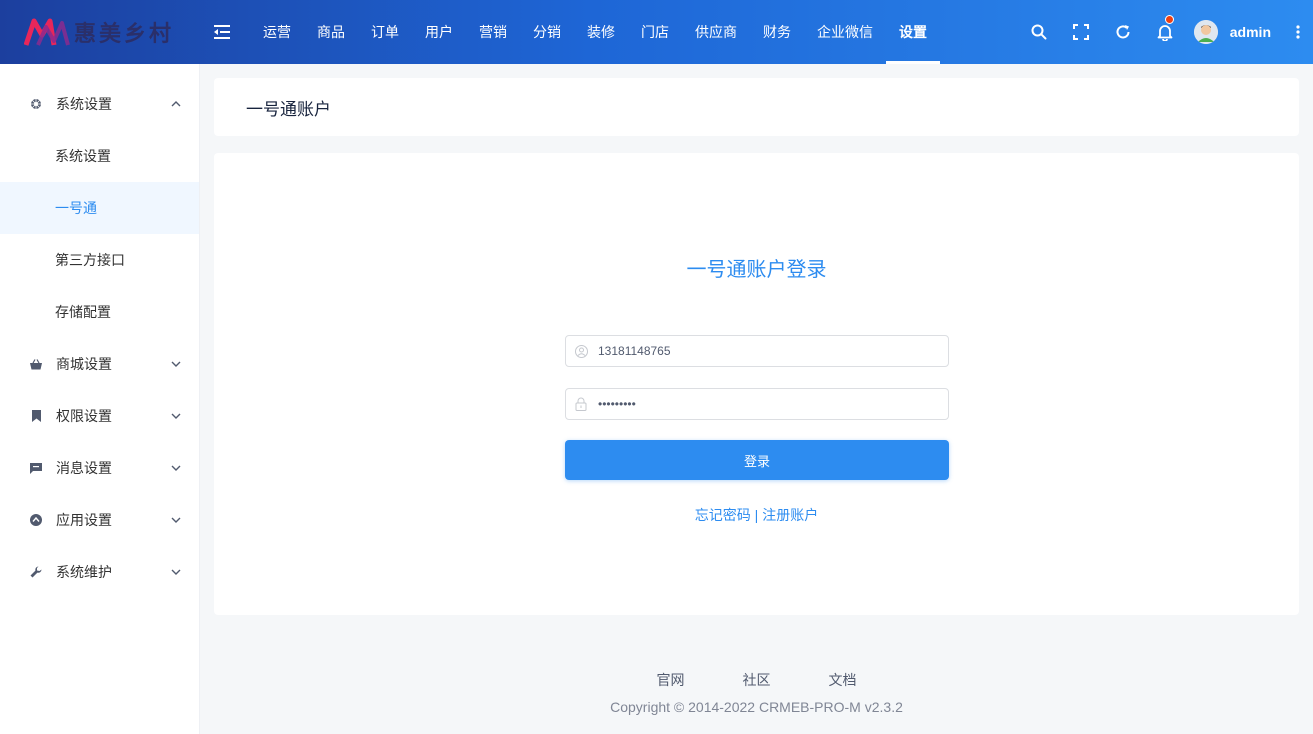  Describe the element at coordinates (84, 520) in the screenshot. I see `sidebar-group-label: 应用设置` at that location.